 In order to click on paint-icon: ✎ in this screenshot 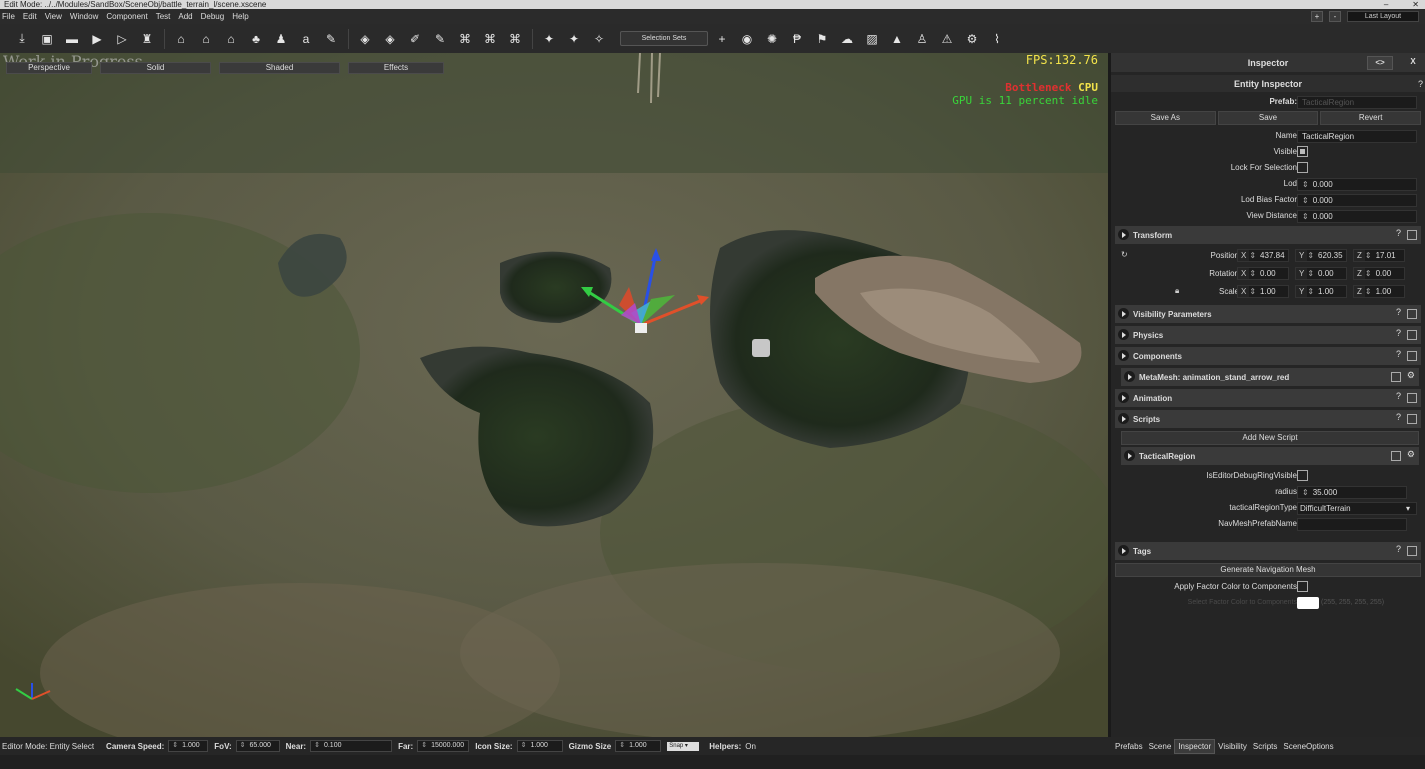, I will do `click(440, 39)`.